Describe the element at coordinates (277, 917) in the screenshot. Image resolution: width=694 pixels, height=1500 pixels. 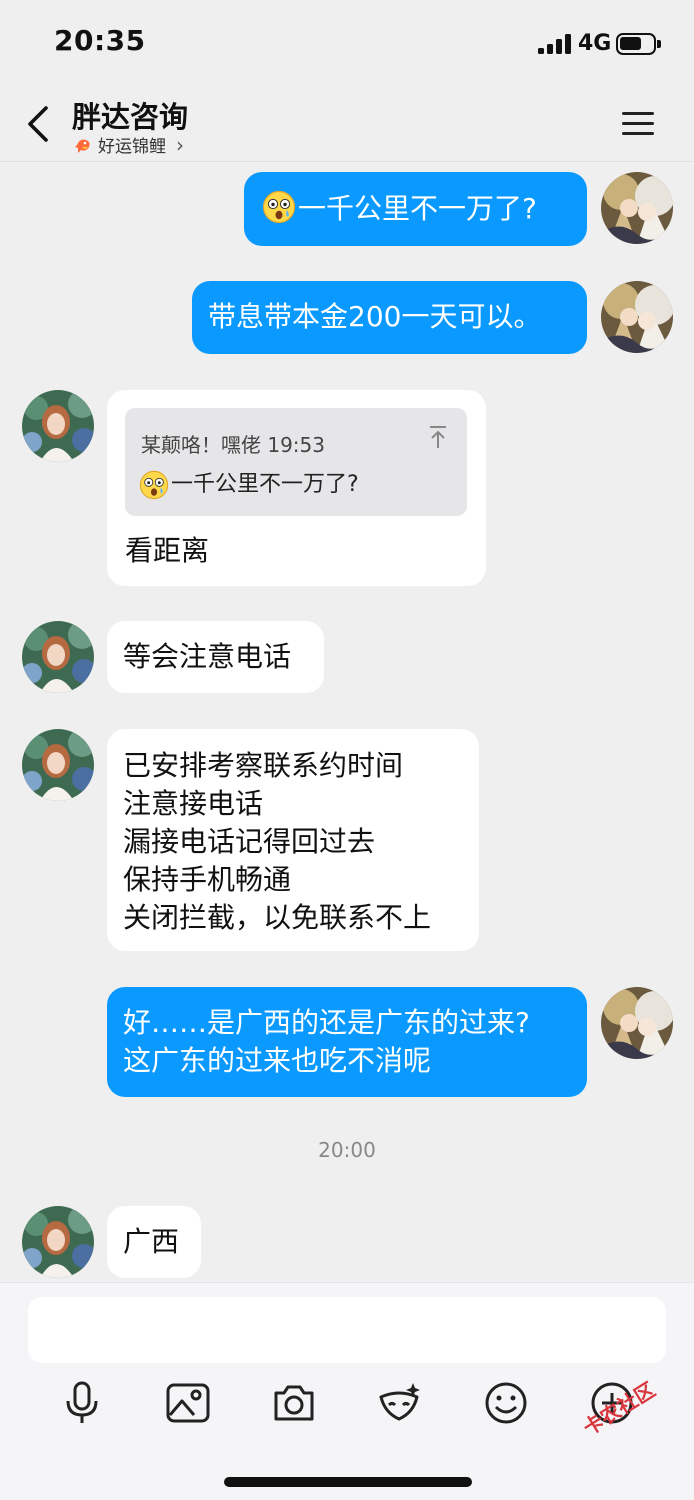
I see `message-line: 关闭拦截，以免联系不上` at that location.